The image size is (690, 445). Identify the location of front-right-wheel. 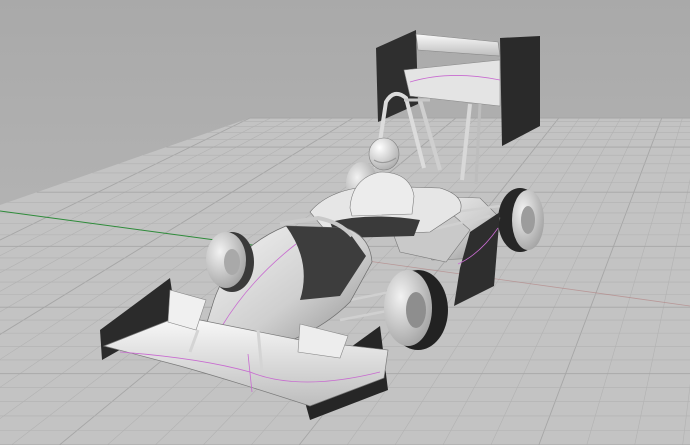
(416, 310).